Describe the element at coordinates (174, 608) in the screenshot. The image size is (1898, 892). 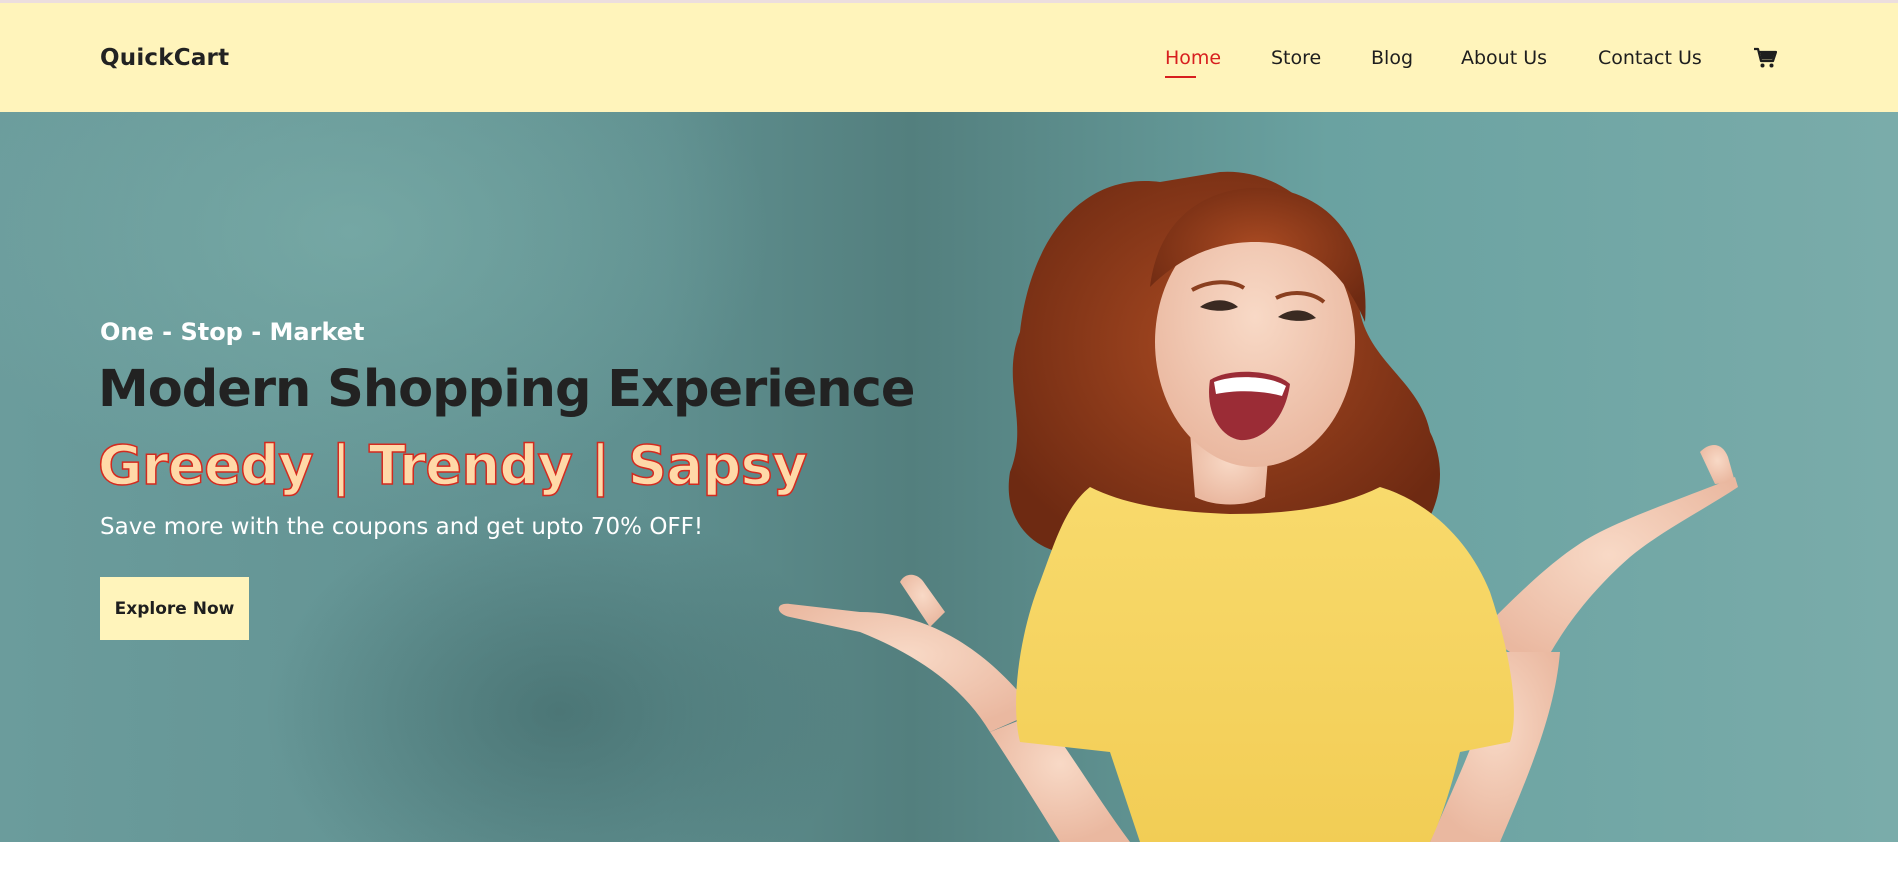
I see `explore-now-button: Explore Now` at that location.